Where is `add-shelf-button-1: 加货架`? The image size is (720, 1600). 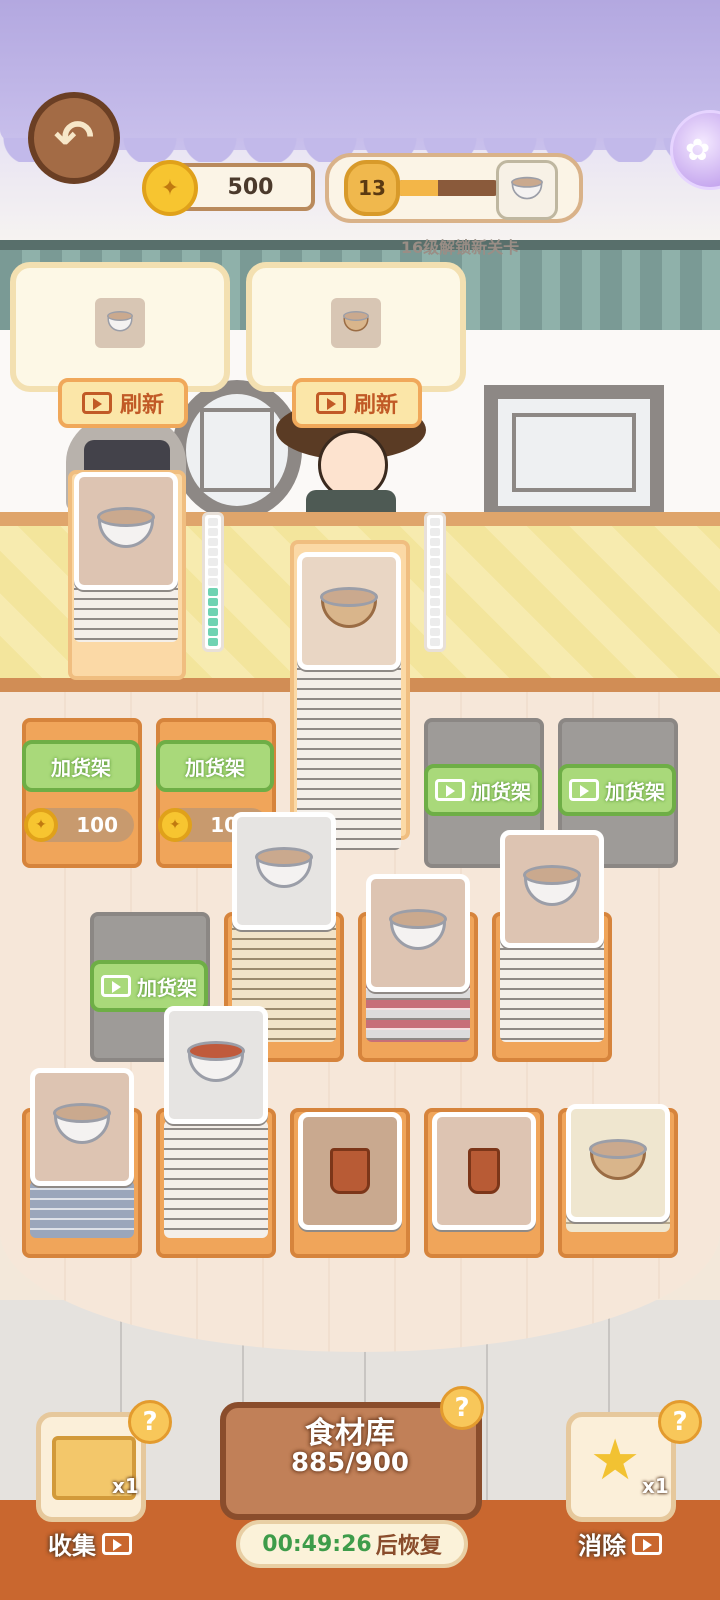 add-shelf-button-1: 加货架 is located at coordinates (81, 766).